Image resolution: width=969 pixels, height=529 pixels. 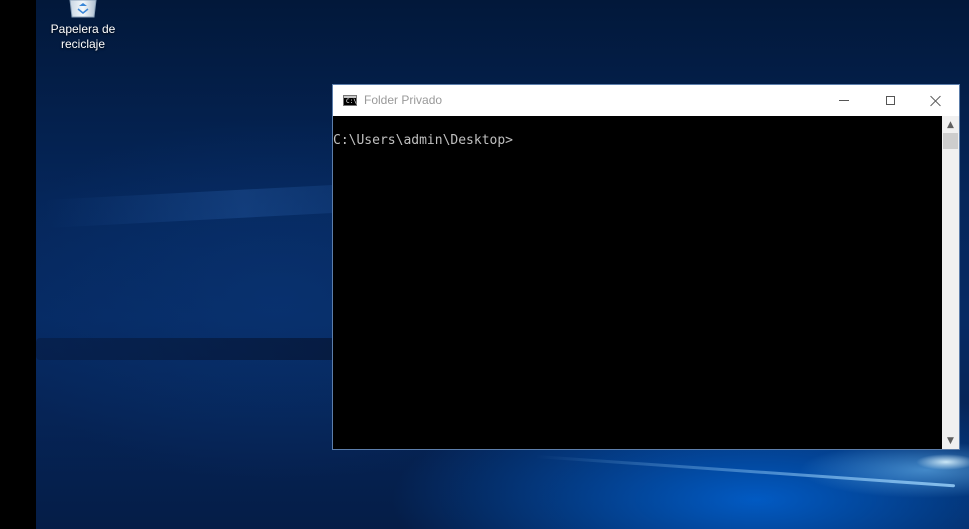 What do you see at coordinates (646, 100) in the screenshot?
I see `title-bar: C:\ Folder Privado` at bounding box center [646, 100].